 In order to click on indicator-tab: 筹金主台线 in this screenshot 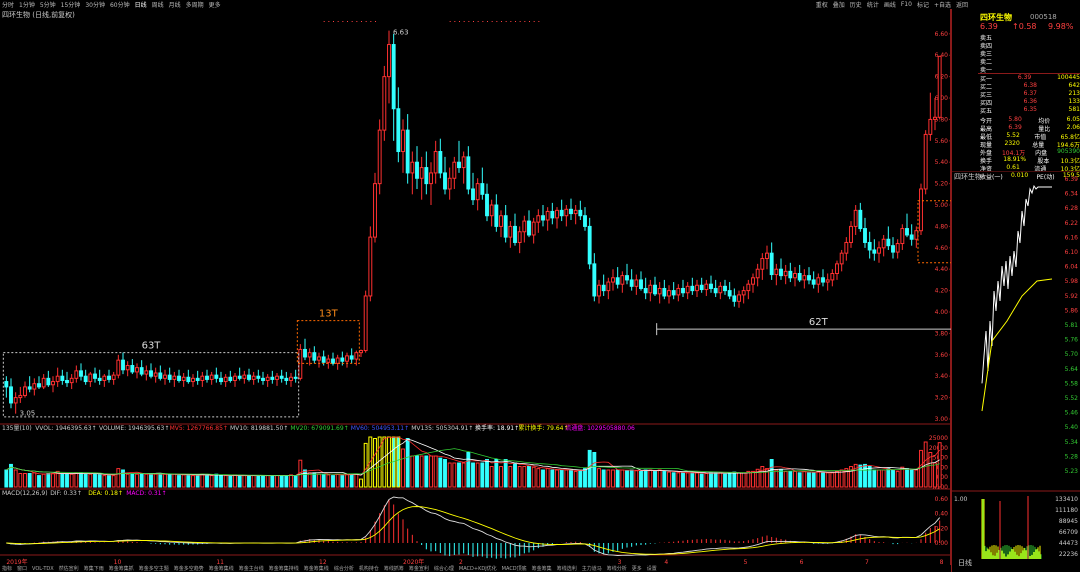, I will do `click(251, 568)`.